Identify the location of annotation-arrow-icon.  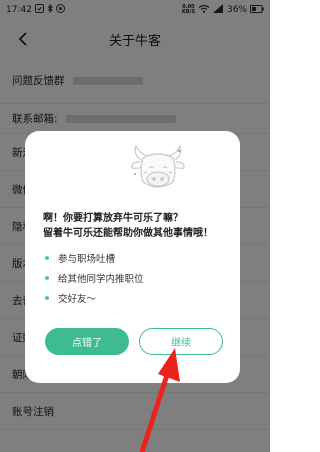
(159, 400).